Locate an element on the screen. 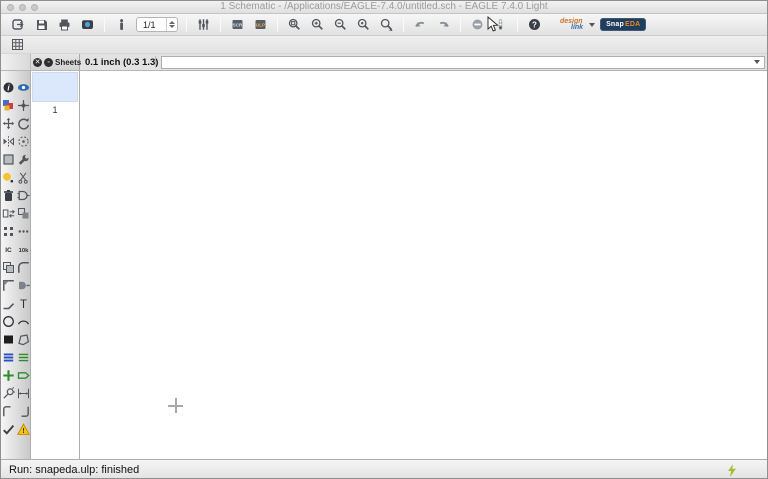 Image resolution: width=768 pixels, height=479 pixels. circle-icon is located at coordinates (8, 321).